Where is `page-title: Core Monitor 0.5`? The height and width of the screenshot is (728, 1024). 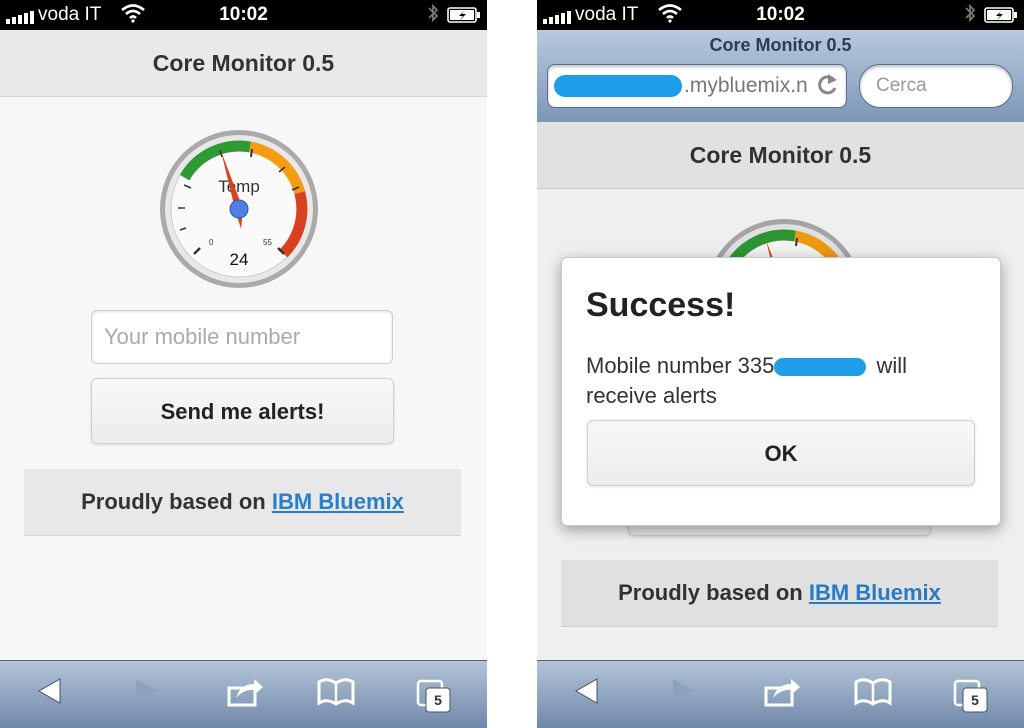 page-title: Core Monitor 0.5 is located at coordinates (243, 63).